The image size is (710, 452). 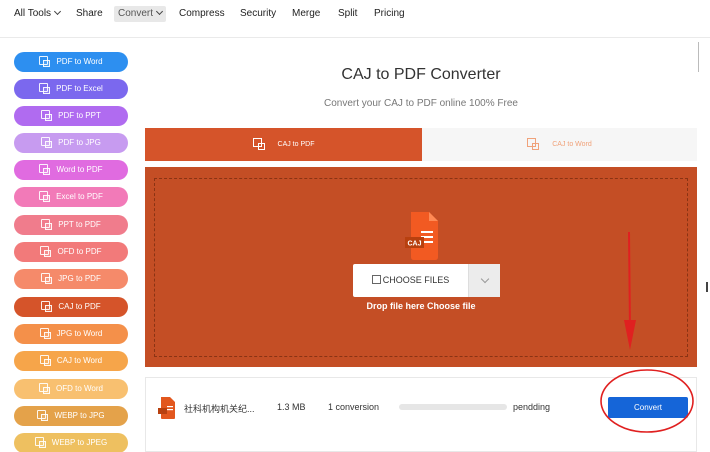 I want to click on nav-share: Share, so click(x=89, y=14).